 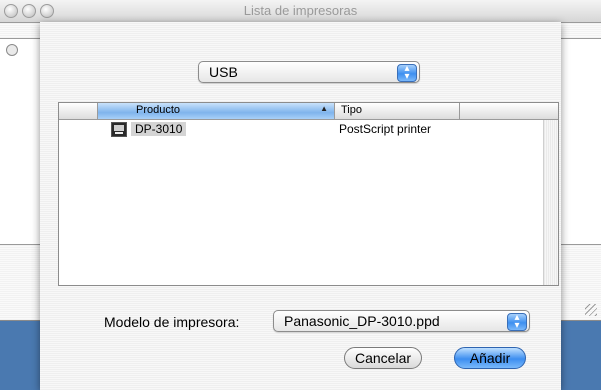 I want to click on column-header-product-label: Producto, so click(x=158, y=110).